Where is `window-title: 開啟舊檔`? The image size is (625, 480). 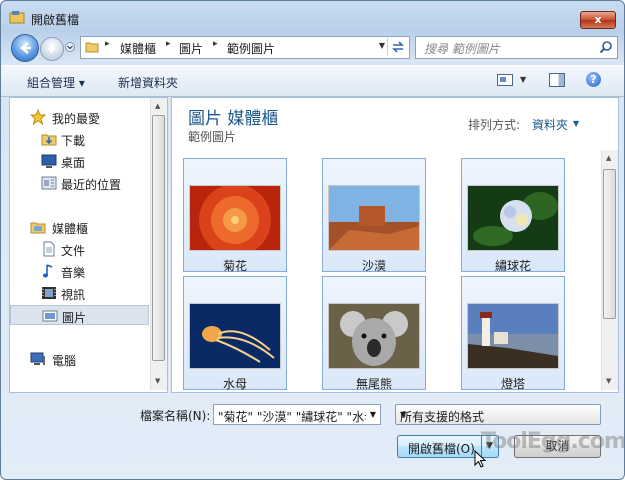 window-title: 開啟舊檔 is located at coordinates (55, 20).